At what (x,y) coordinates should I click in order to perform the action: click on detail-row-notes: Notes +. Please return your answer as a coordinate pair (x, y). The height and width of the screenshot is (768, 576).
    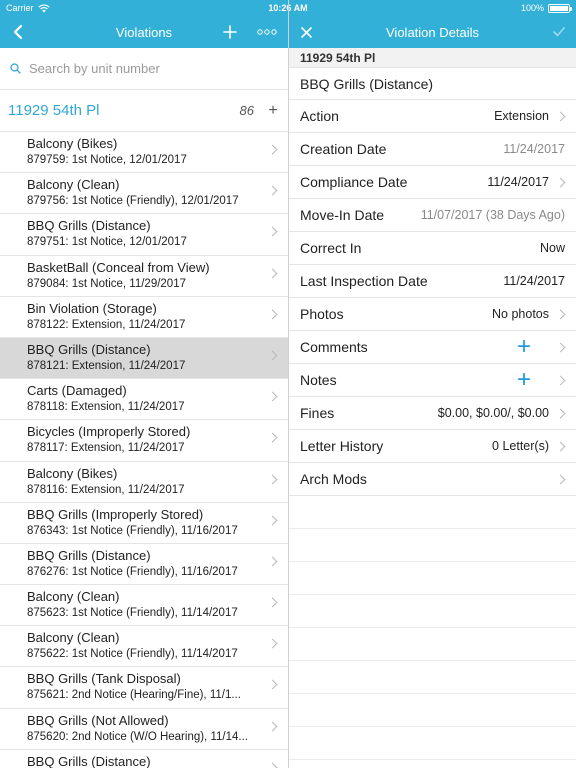
    Looking at the image, I should click on (432, 380).